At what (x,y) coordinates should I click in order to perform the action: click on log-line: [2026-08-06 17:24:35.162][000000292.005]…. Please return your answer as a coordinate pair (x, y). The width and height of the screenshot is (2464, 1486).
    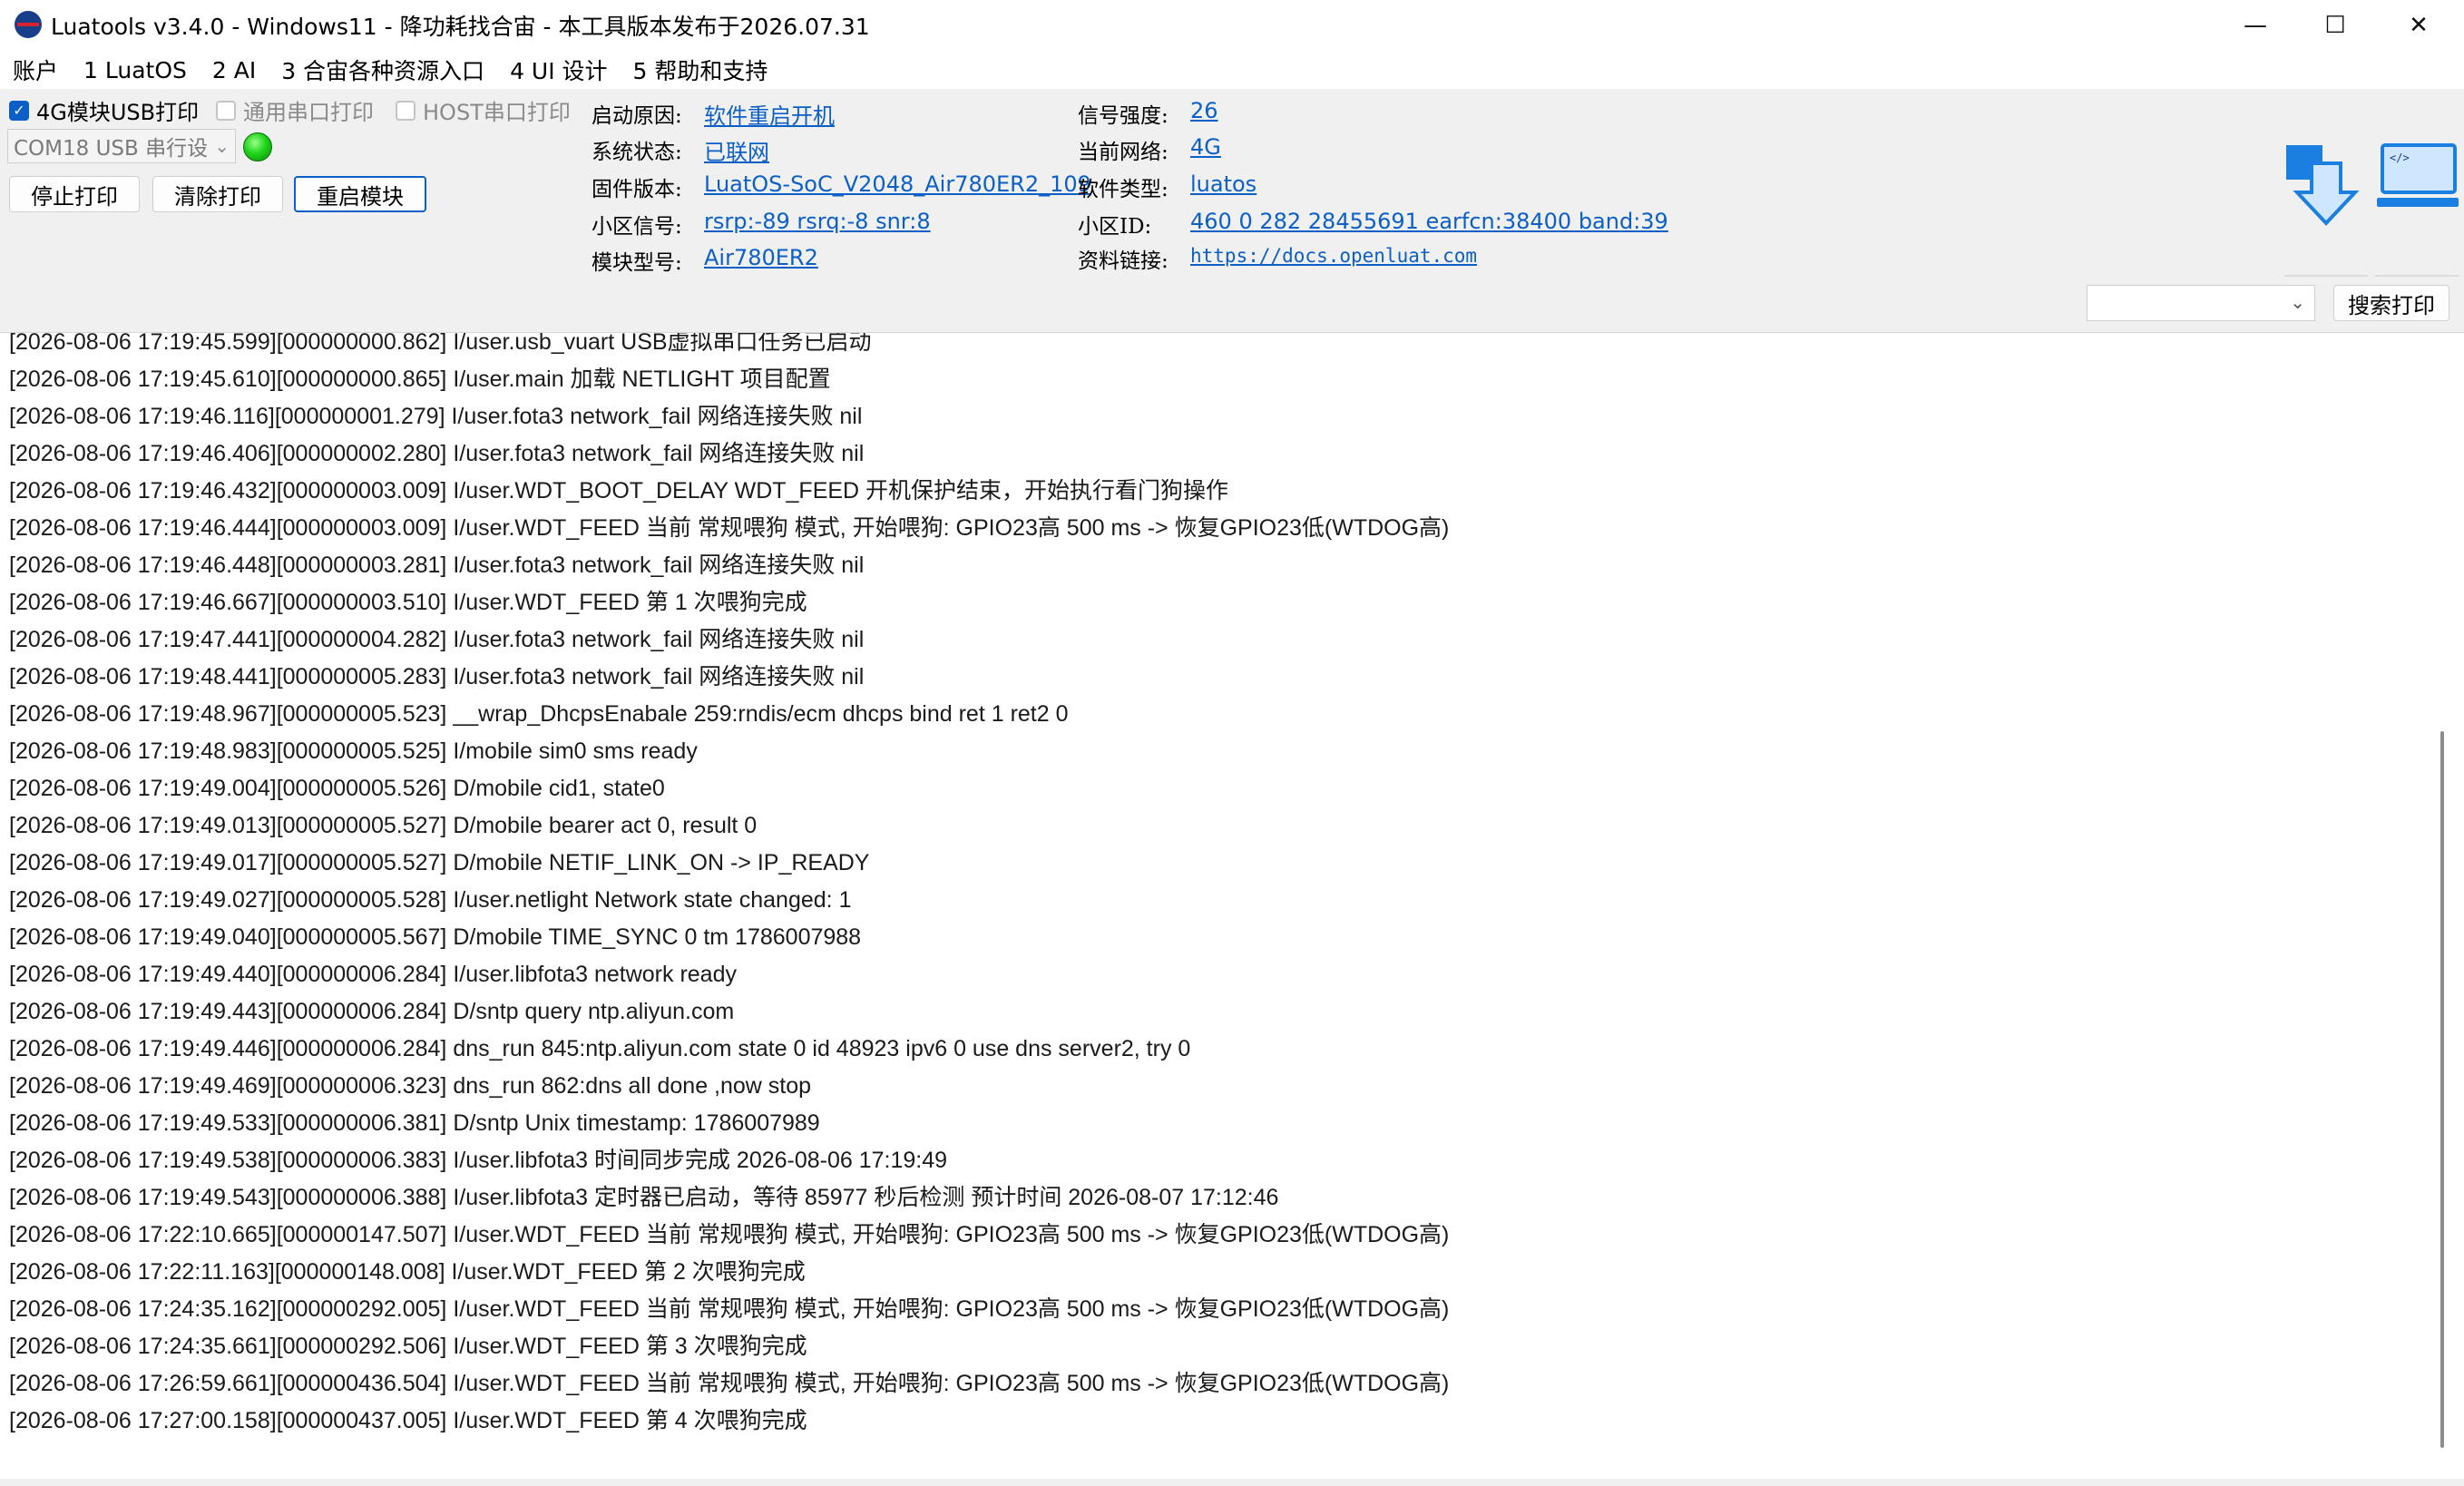
    Looking at the image, I should click on (729, 1309).